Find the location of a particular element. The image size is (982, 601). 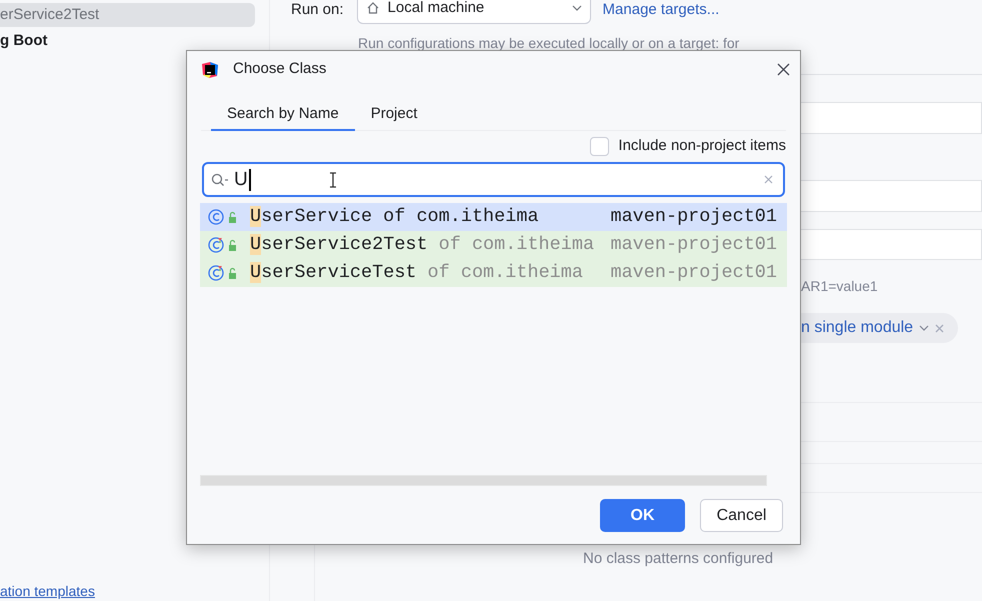

empty-message: No class patterns configured is located at coordinates (678, 559).